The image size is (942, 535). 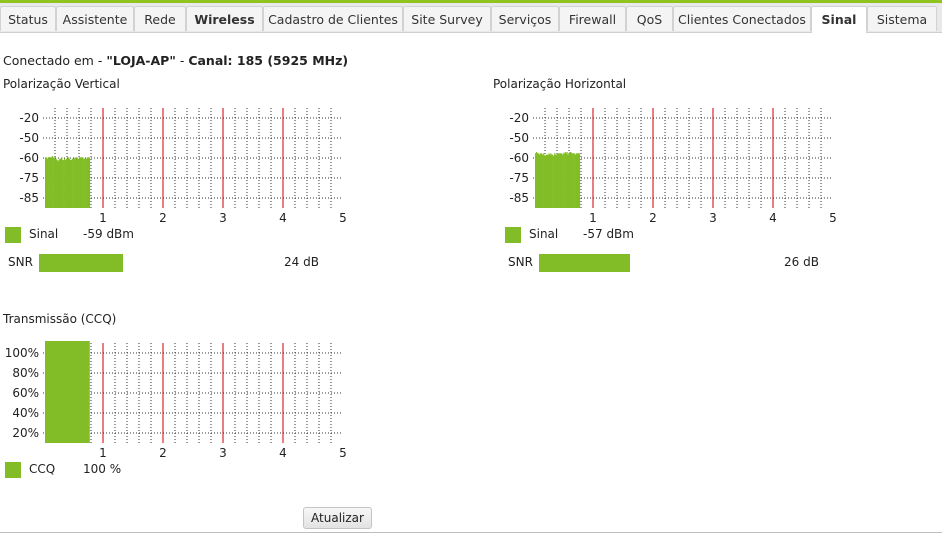 I want to click on ccq-value: 100 %, so click(x=102, y=469).